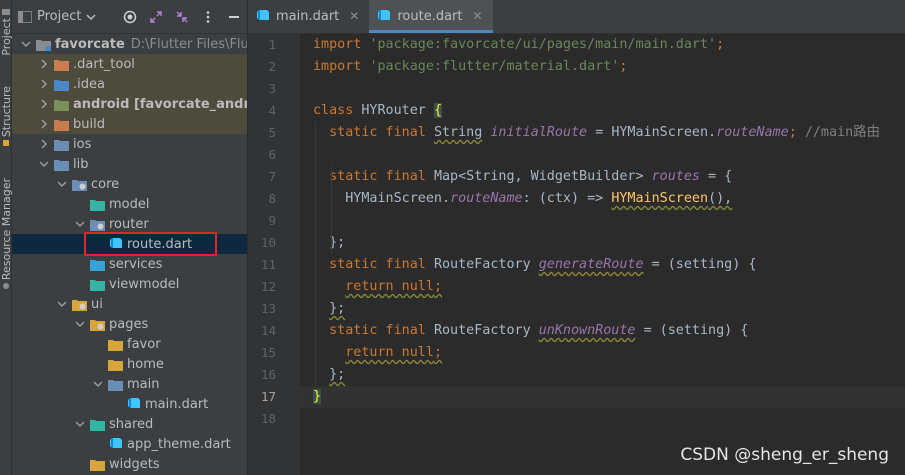 Image resolution: width=905 pixels, height=475 pixels. Describe the element at coordinates (272, 88) in the screenshot. I see `line-number: 3` at that location.